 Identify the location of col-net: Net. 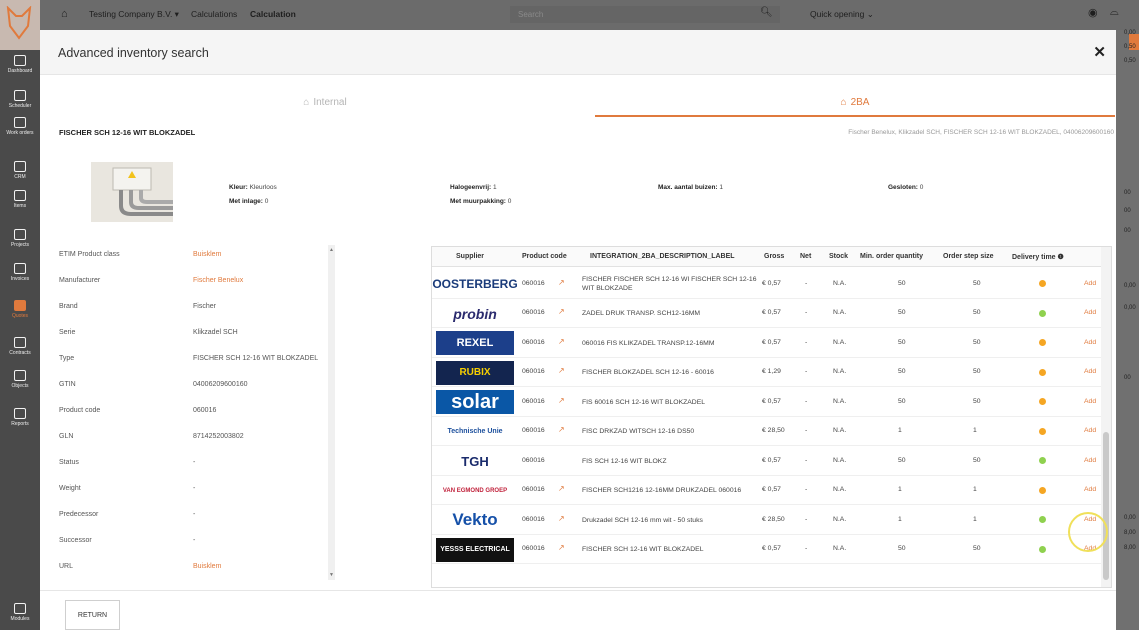
(805, 256).